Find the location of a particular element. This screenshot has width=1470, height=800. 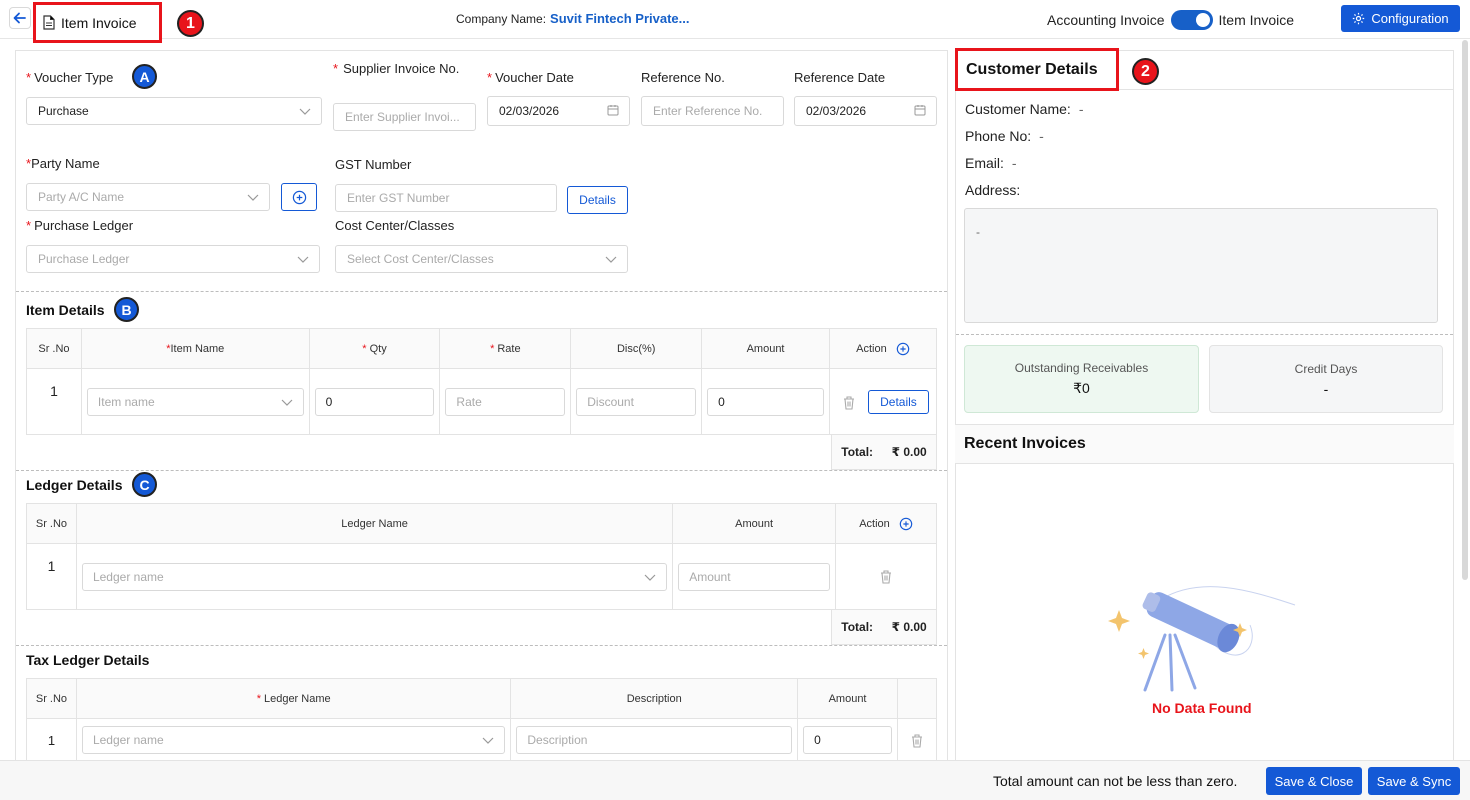

rate-cell: Rate is located at coordinates (505, 401).